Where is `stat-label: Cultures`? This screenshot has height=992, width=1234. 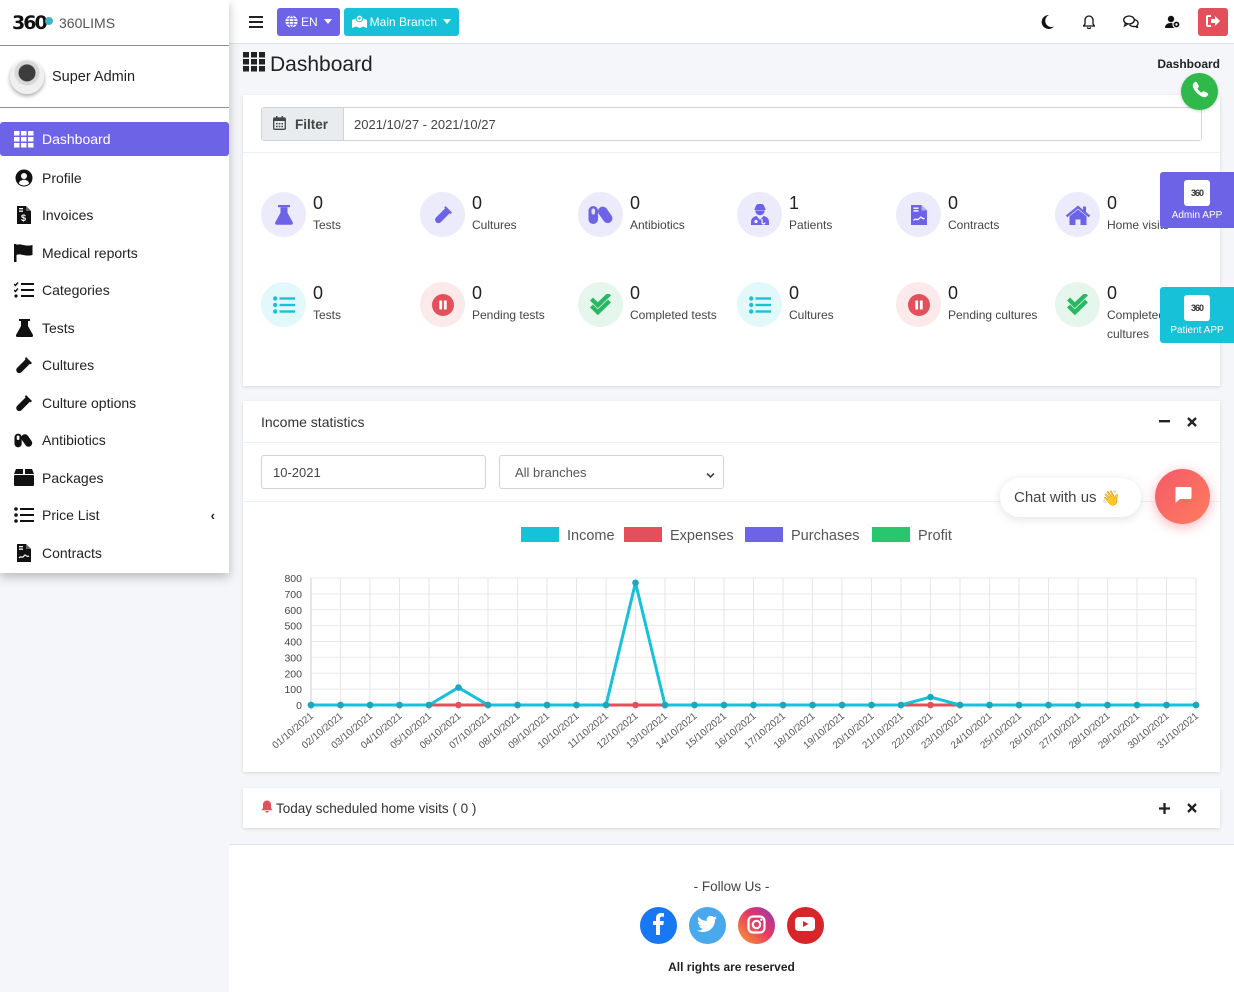
stat-label: Cultures is located at coordinates (811, 315).